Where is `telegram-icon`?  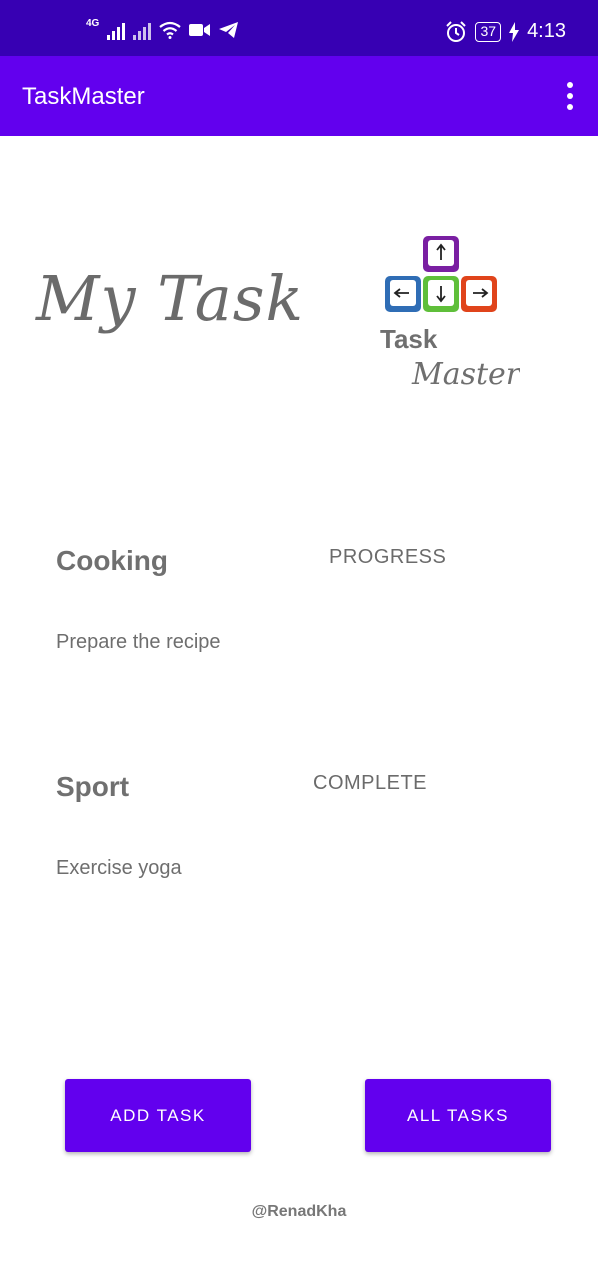 telegram-icon is located at coordinates (229, 30).